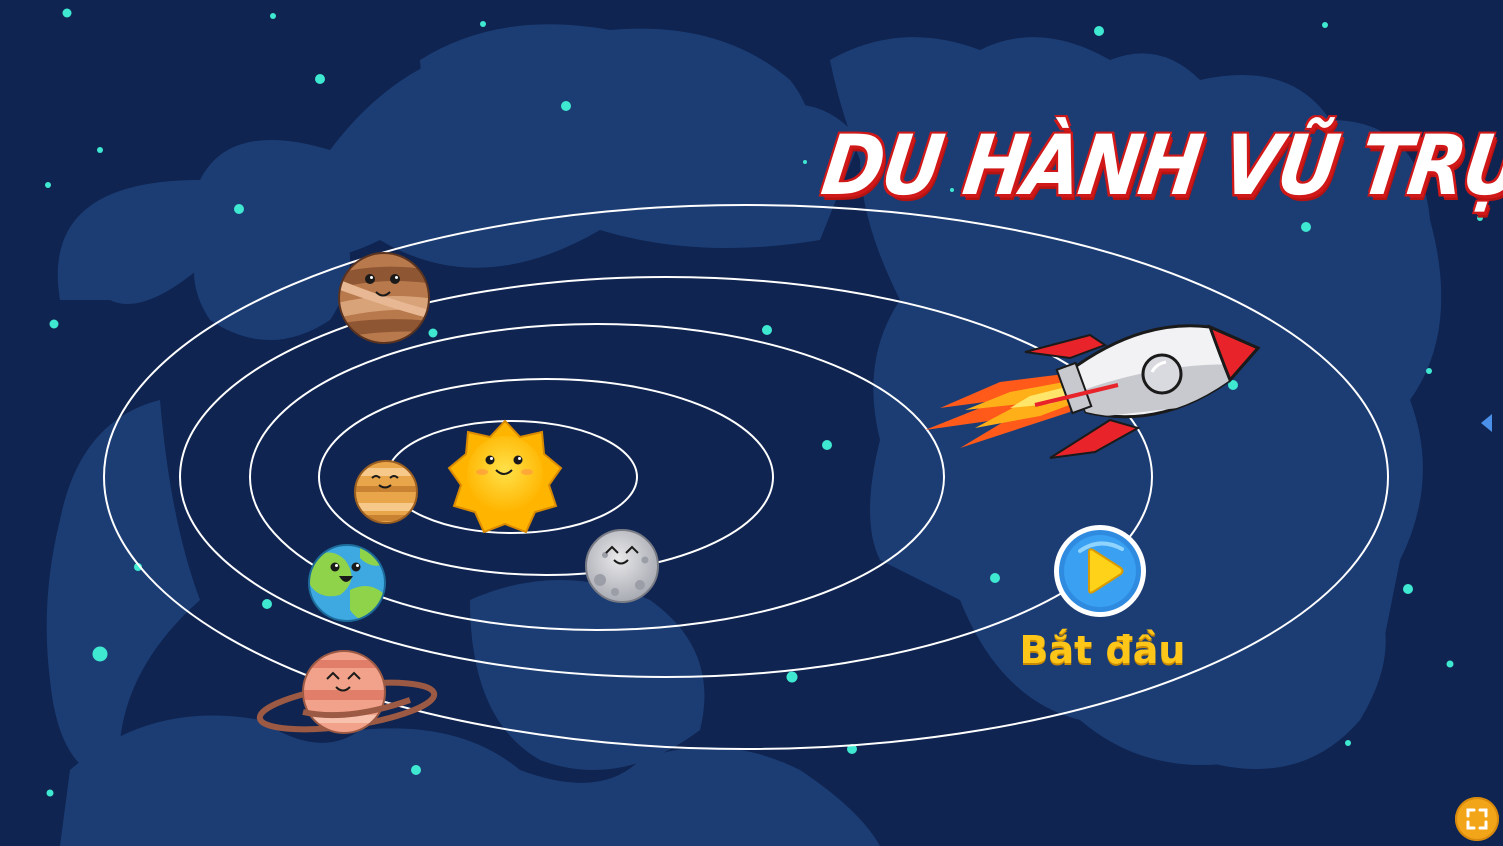 The image size is (1503, 846). What do you see at coordinates (386, 492) in the screenshot?
I see `venus-planet` at bounding box center [386, 492].